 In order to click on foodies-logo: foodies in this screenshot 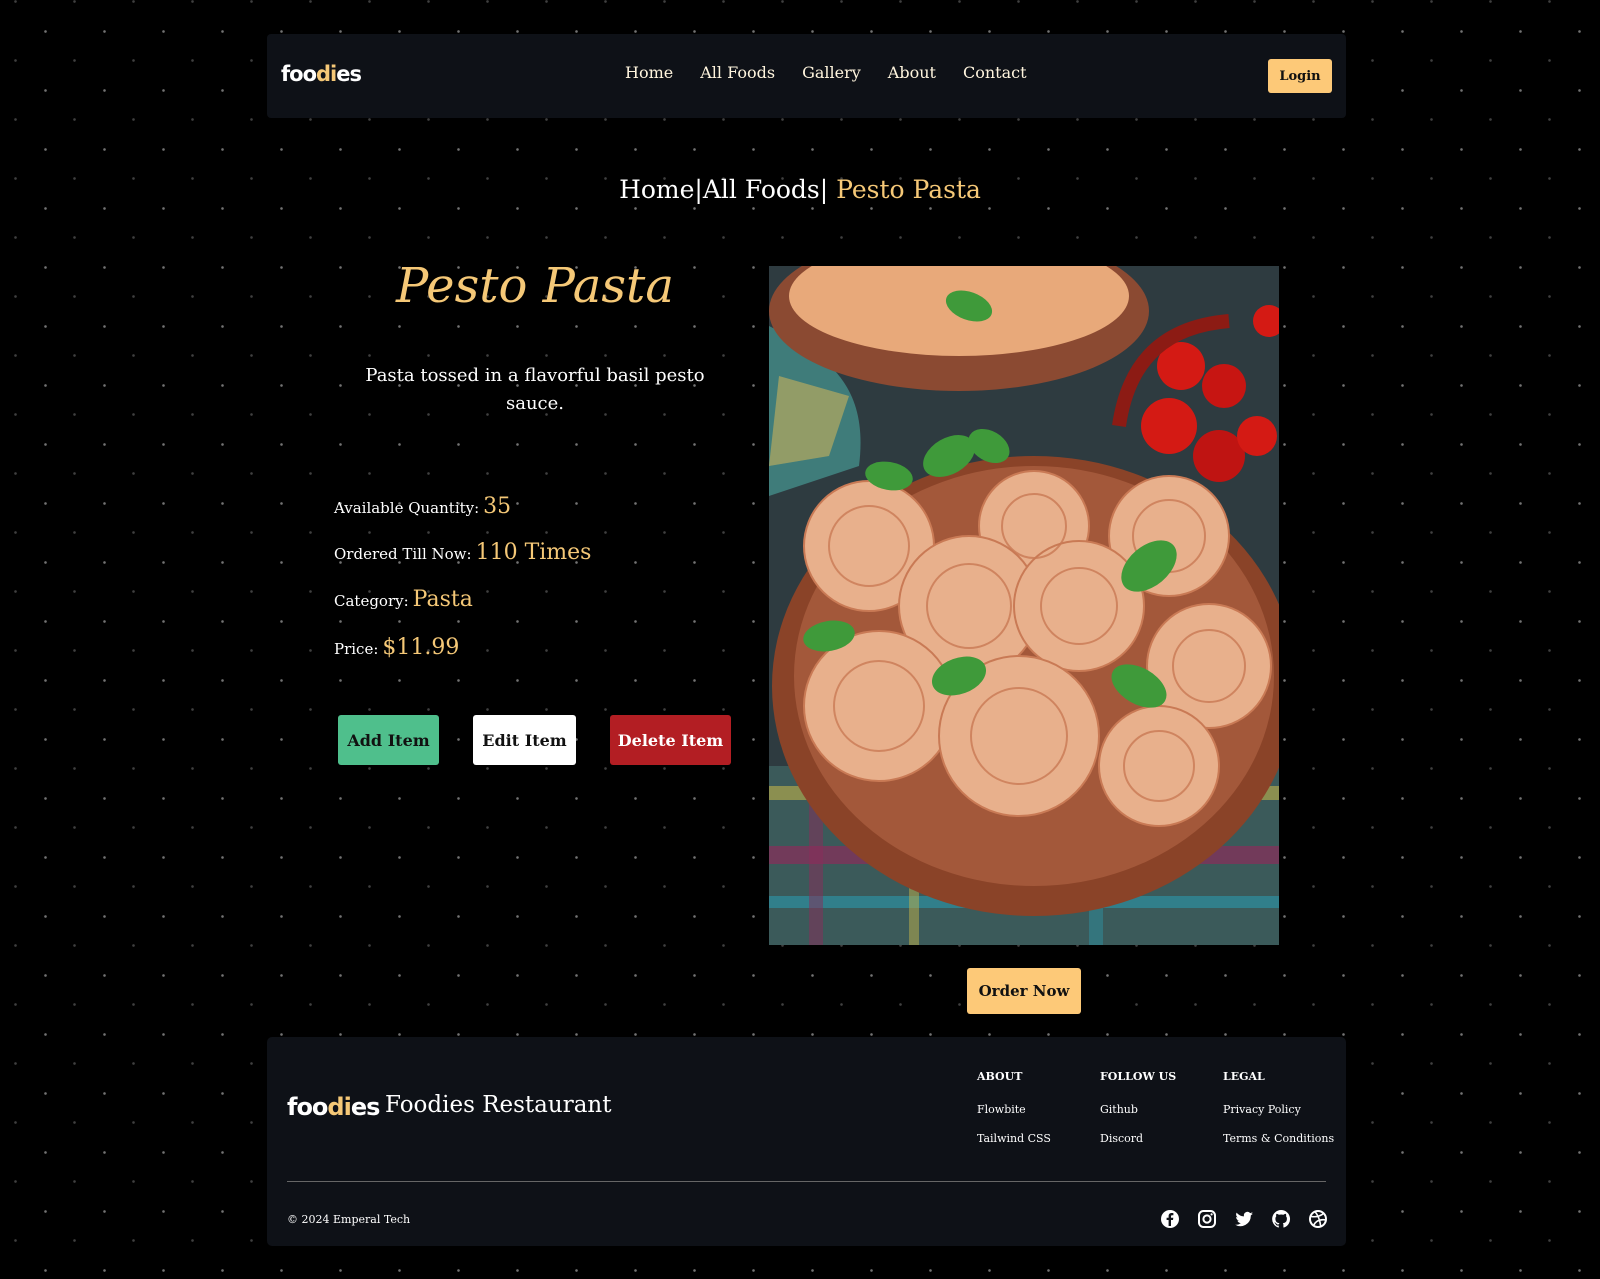, I will do `click(321, 74)`.